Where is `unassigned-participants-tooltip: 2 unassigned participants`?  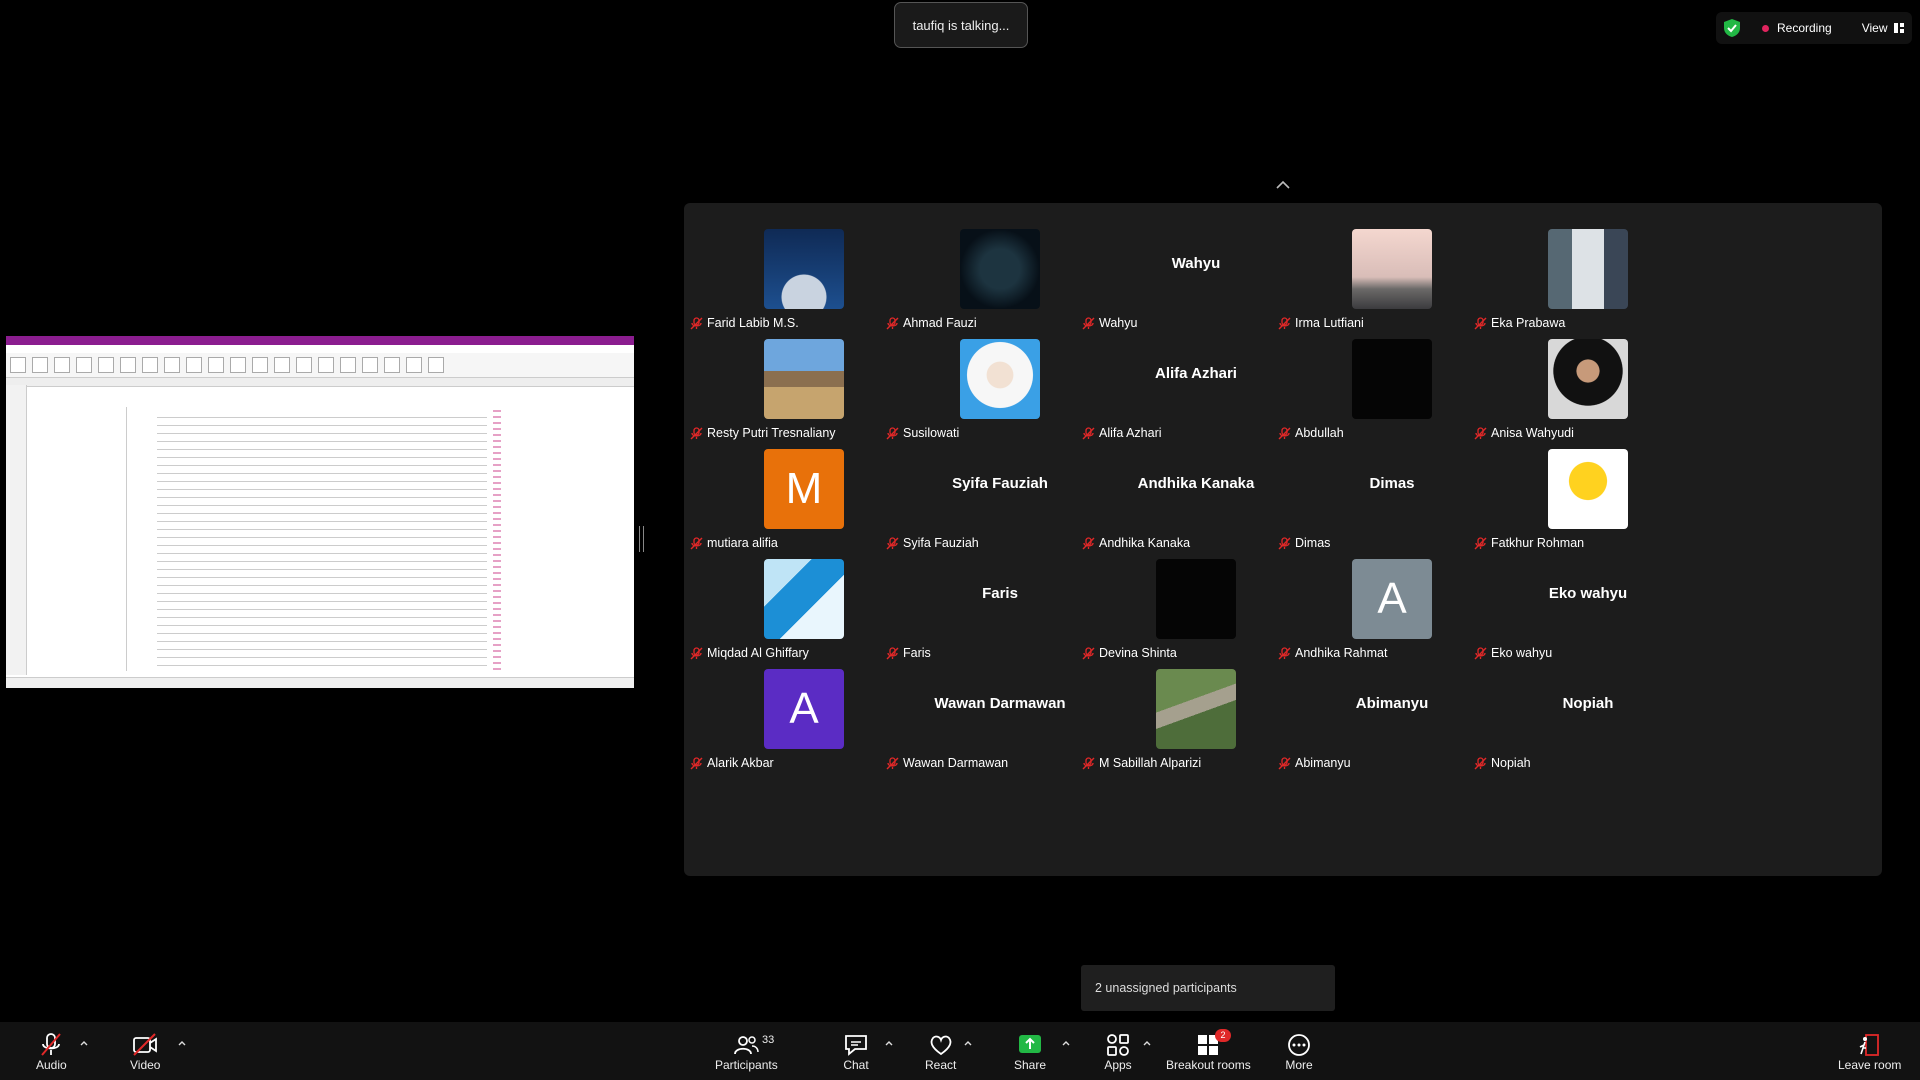 unassigned-participants-tooltip: 2 unassigned participants is located at coordinates (1208, 988).